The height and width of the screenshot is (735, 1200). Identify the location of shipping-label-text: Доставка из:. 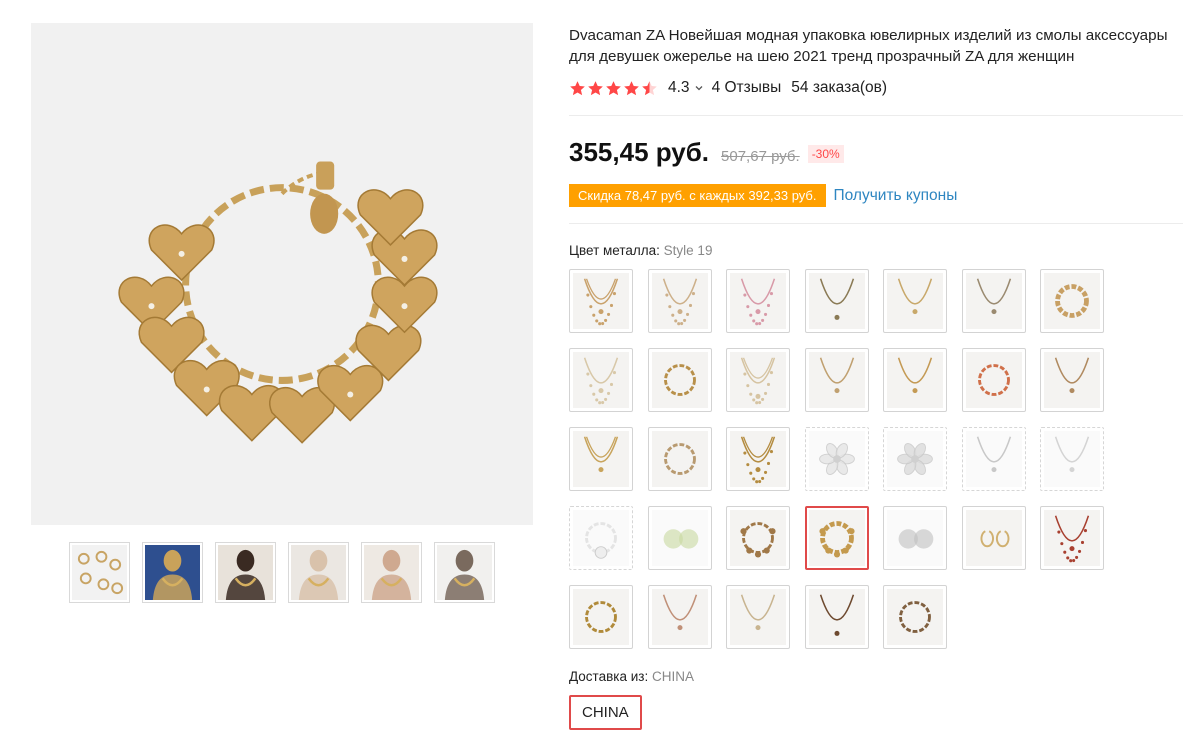
(609, 676).